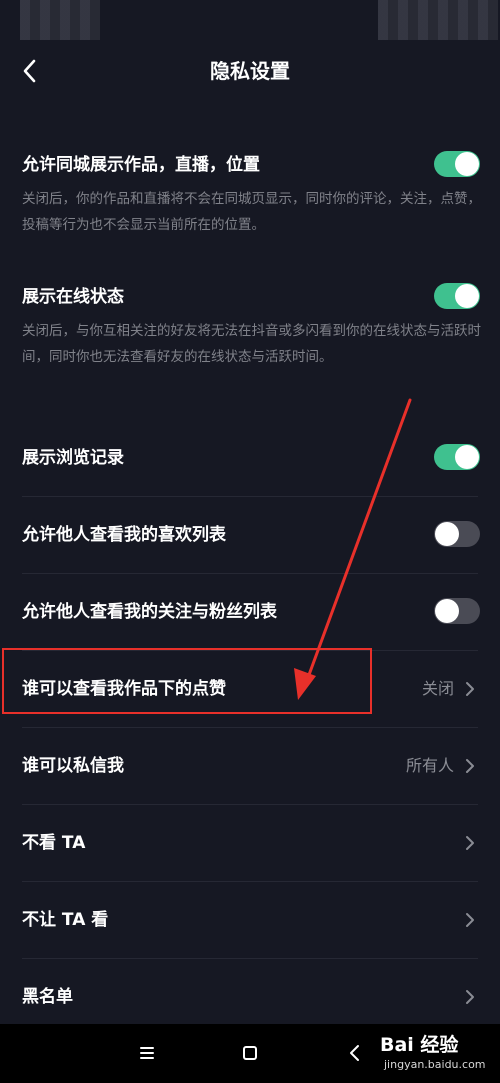 This screenshot has height=1083, width=500. What do you see at coordinates (73, 297) in the screenshot?
I see `setting-title: 展示在线状态` at bounding box center [73, 297].